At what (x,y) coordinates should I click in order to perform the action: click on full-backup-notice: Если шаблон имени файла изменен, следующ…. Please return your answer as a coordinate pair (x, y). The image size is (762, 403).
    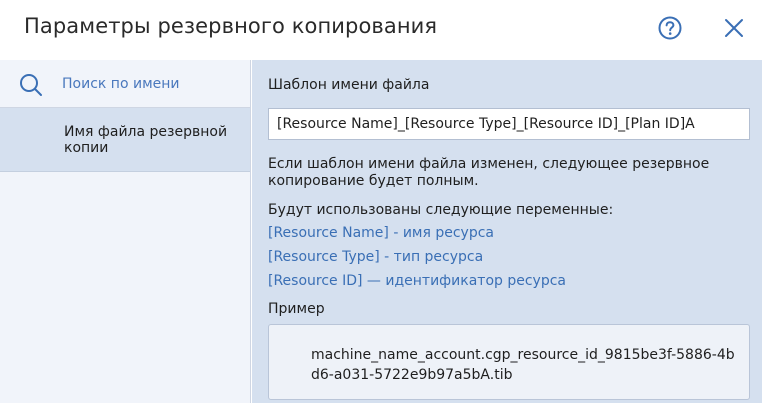
    Looking at the image, I should click on (489, 172).